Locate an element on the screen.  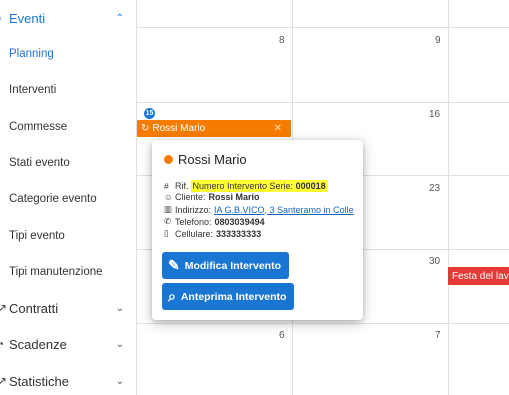
rif-label: Rif. is located at coordinates (182, 186).